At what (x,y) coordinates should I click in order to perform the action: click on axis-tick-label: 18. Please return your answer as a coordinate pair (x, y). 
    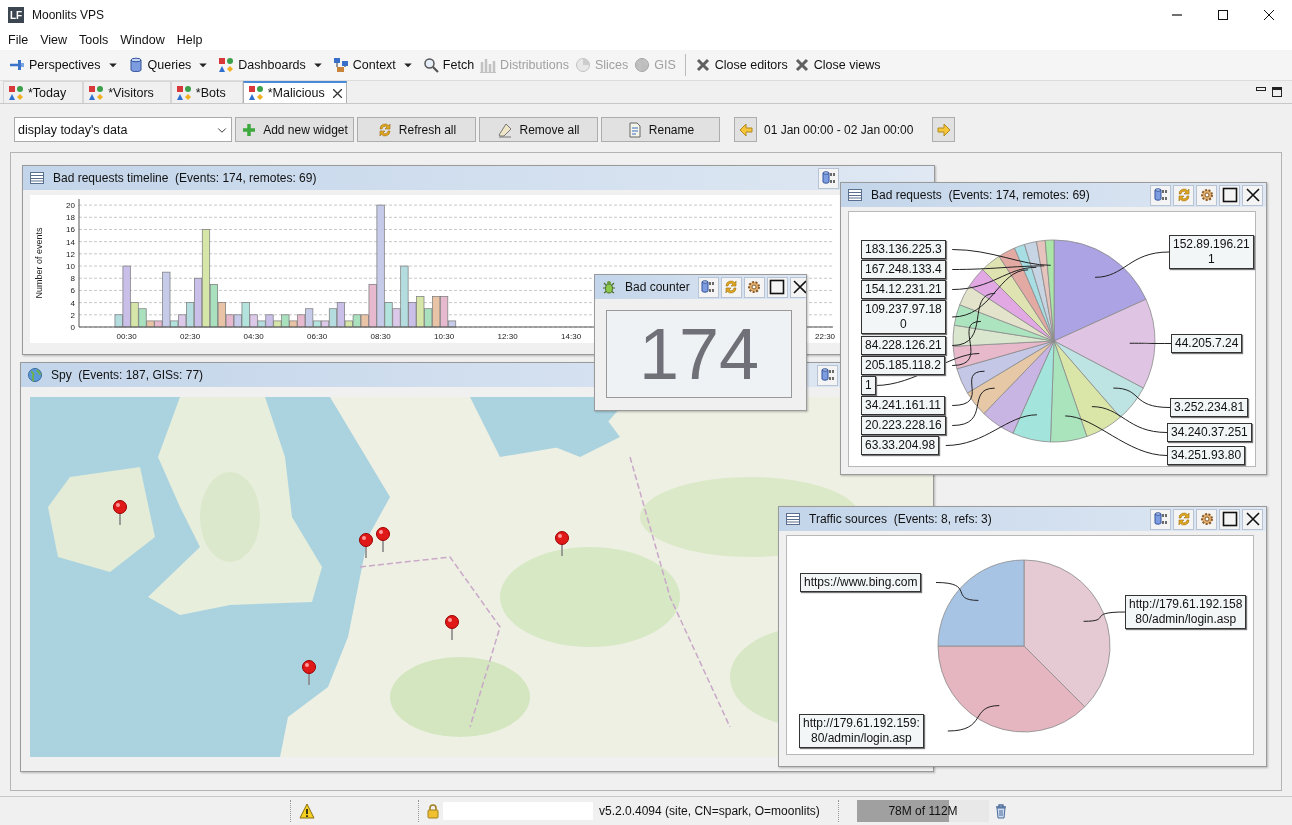
    Looking at the image, I should click on (70, 218).